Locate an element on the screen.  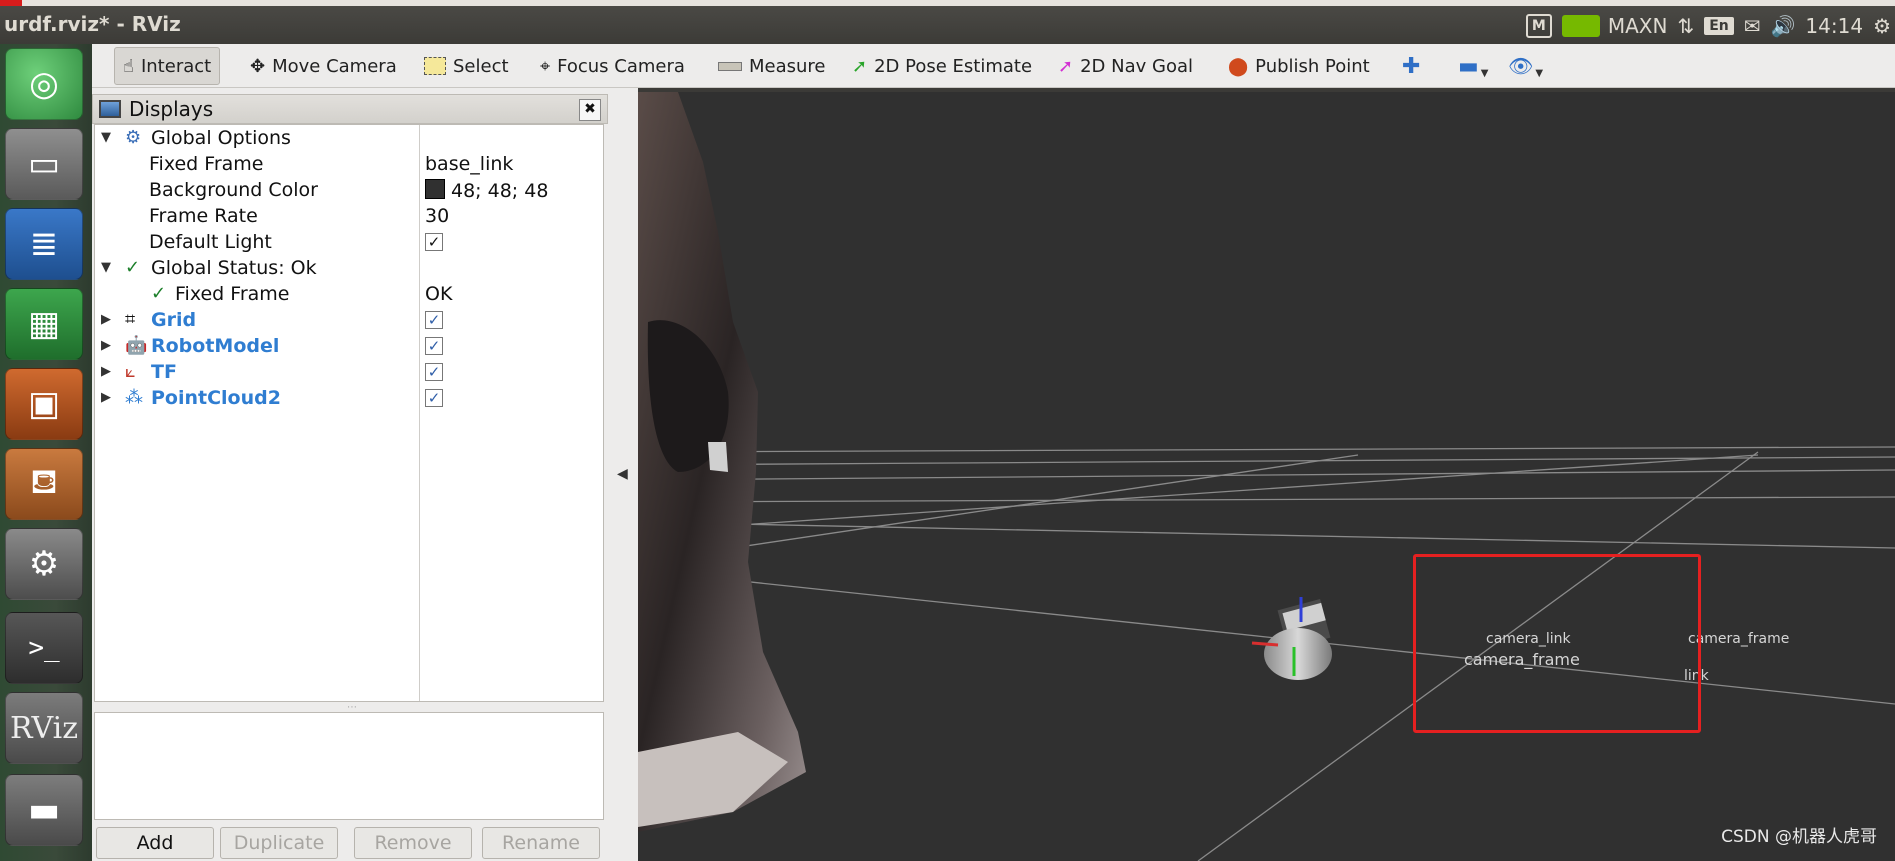
view-panel-button: 👁 ▼ is located at coordinates (1525, 66).